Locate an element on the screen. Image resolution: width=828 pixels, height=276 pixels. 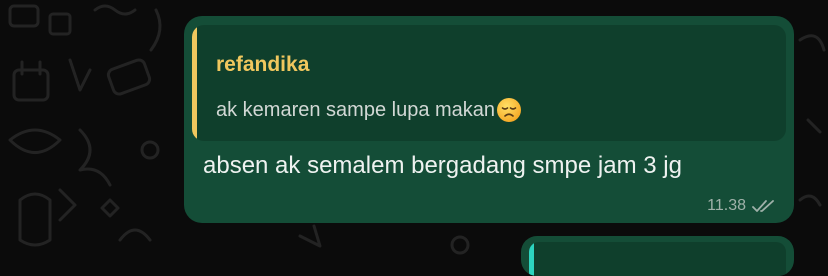
message-meta: 11.38 is located at coordinates (741, 206).